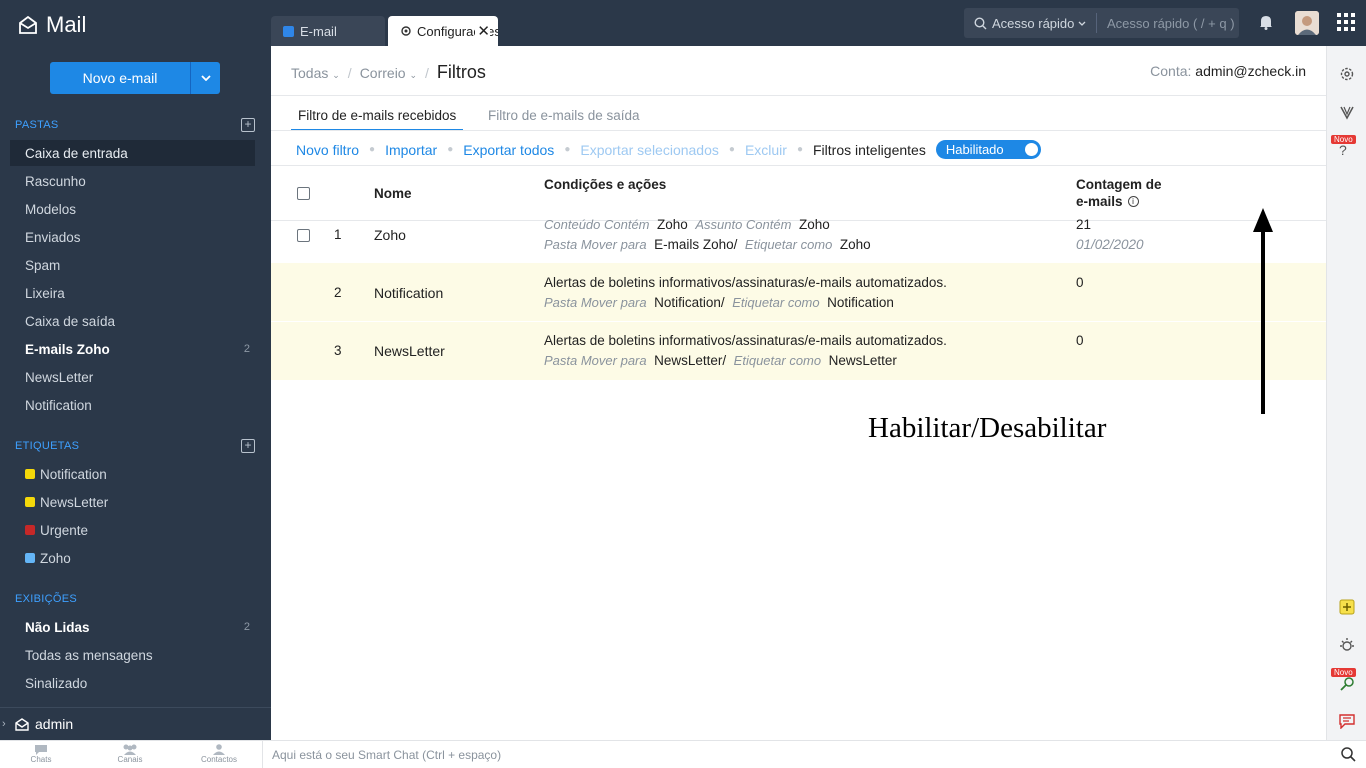  I want to click on action-value: Notification/, so click(689, 302).